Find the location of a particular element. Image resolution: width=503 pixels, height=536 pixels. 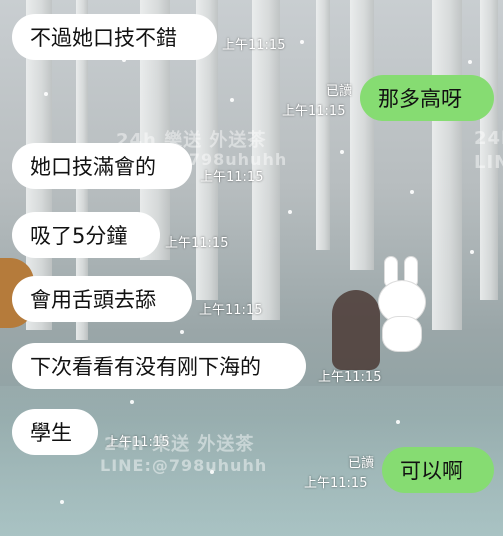

message-text: 那多高呀 is located at coordinates (420, 99).